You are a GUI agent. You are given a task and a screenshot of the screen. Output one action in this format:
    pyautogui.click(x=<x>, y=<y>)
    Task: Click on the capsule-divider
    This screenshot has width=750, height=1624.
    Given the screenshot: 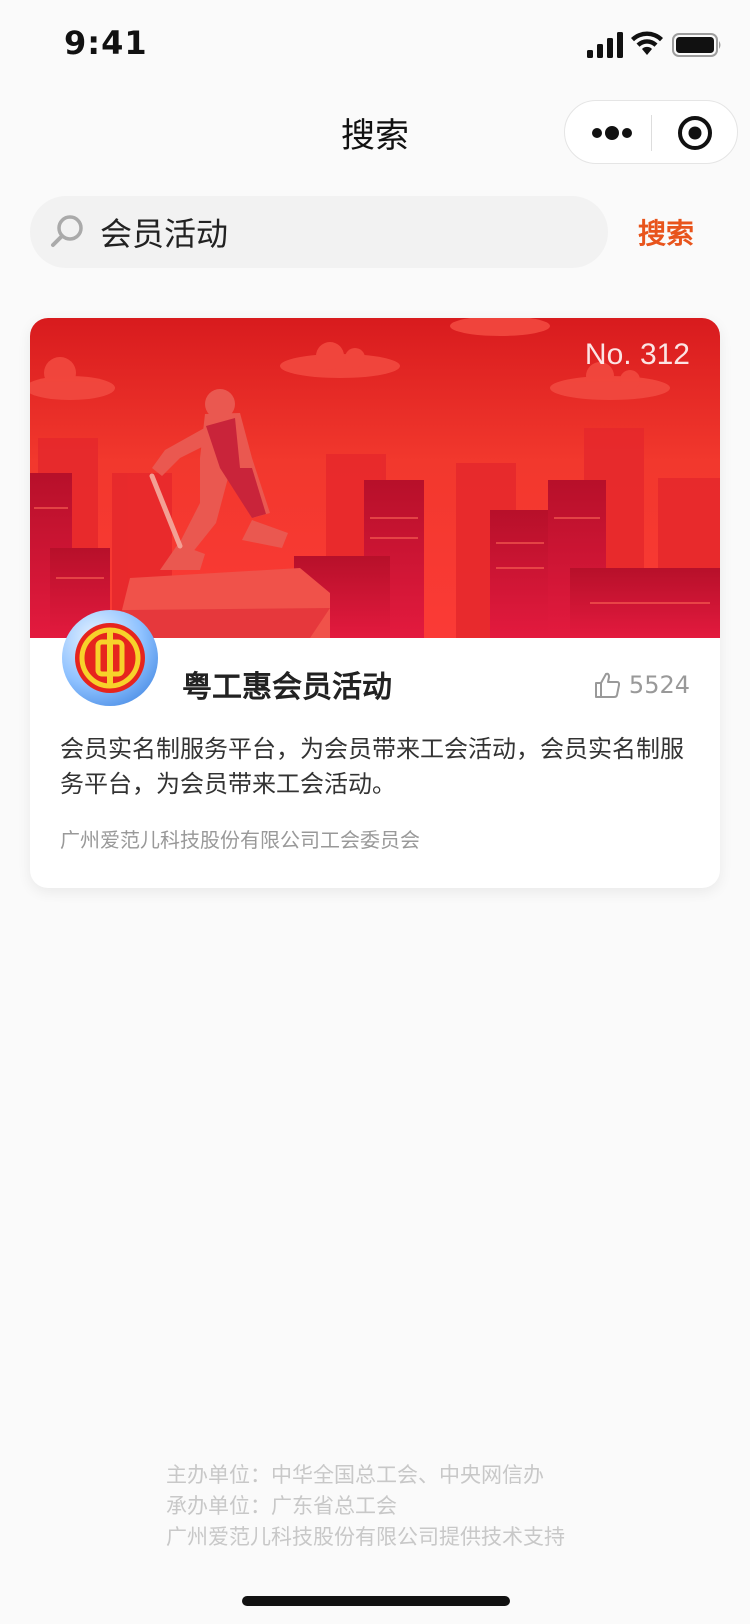 What is the action you would take?
    pyautogui.click(x=651, y=133)
    